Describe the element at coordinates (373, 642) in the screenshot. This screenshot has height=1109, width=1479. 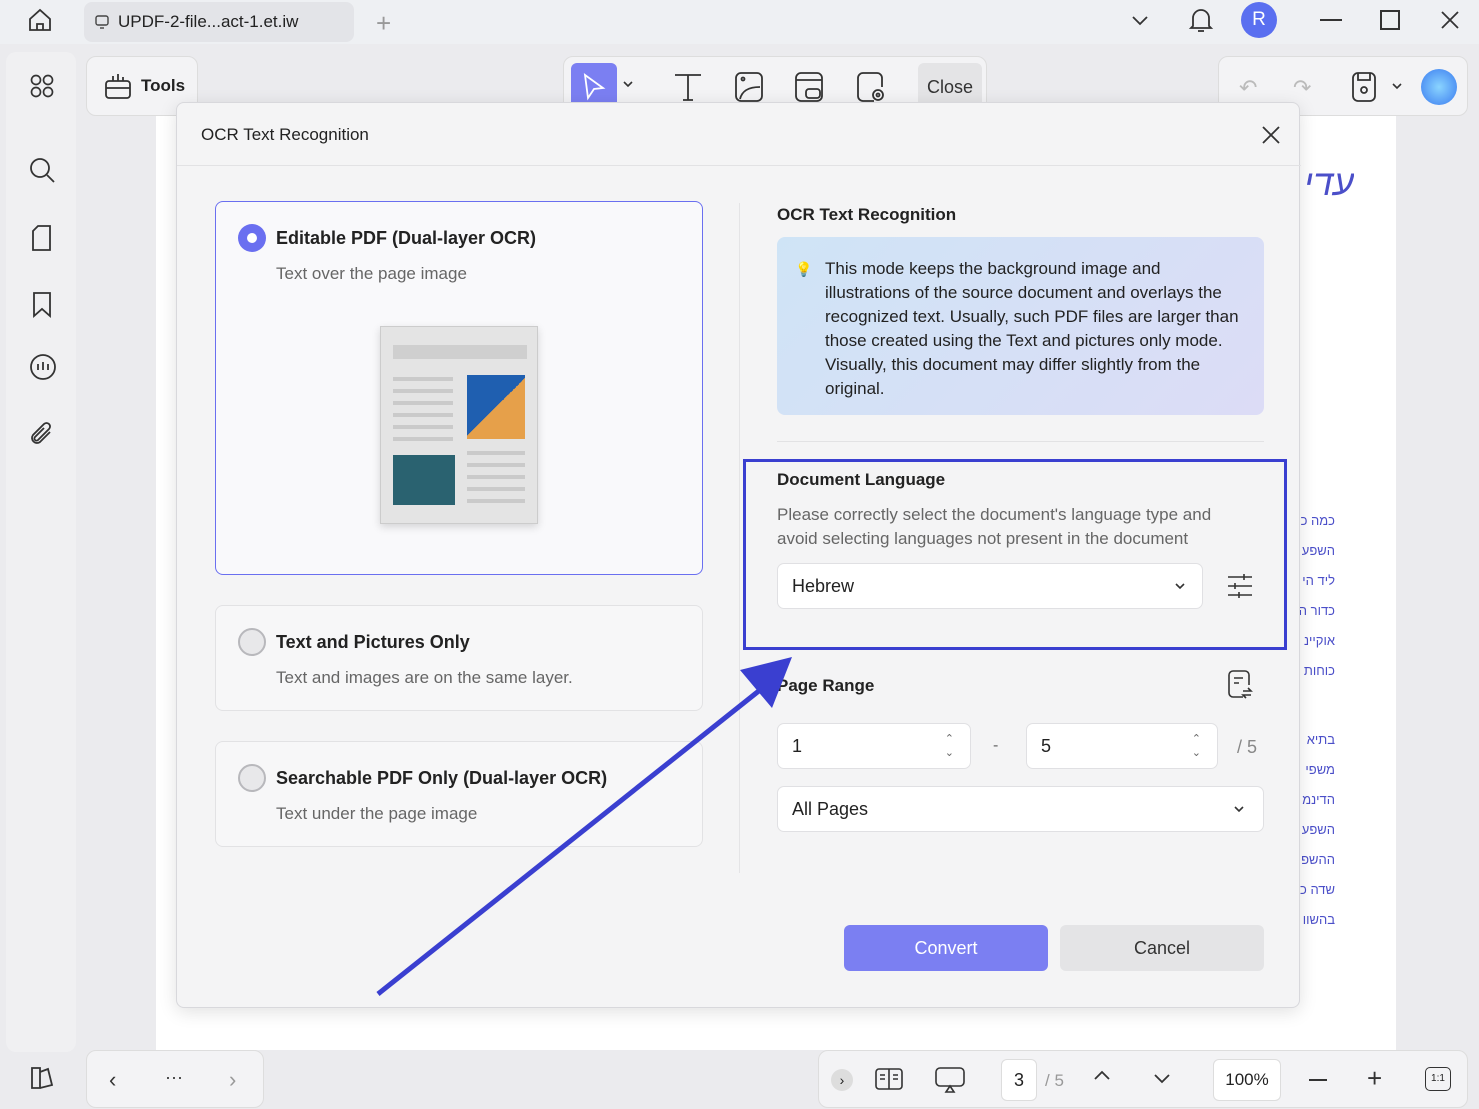
I see `mode-title: Text and Pictures Only` at that location.